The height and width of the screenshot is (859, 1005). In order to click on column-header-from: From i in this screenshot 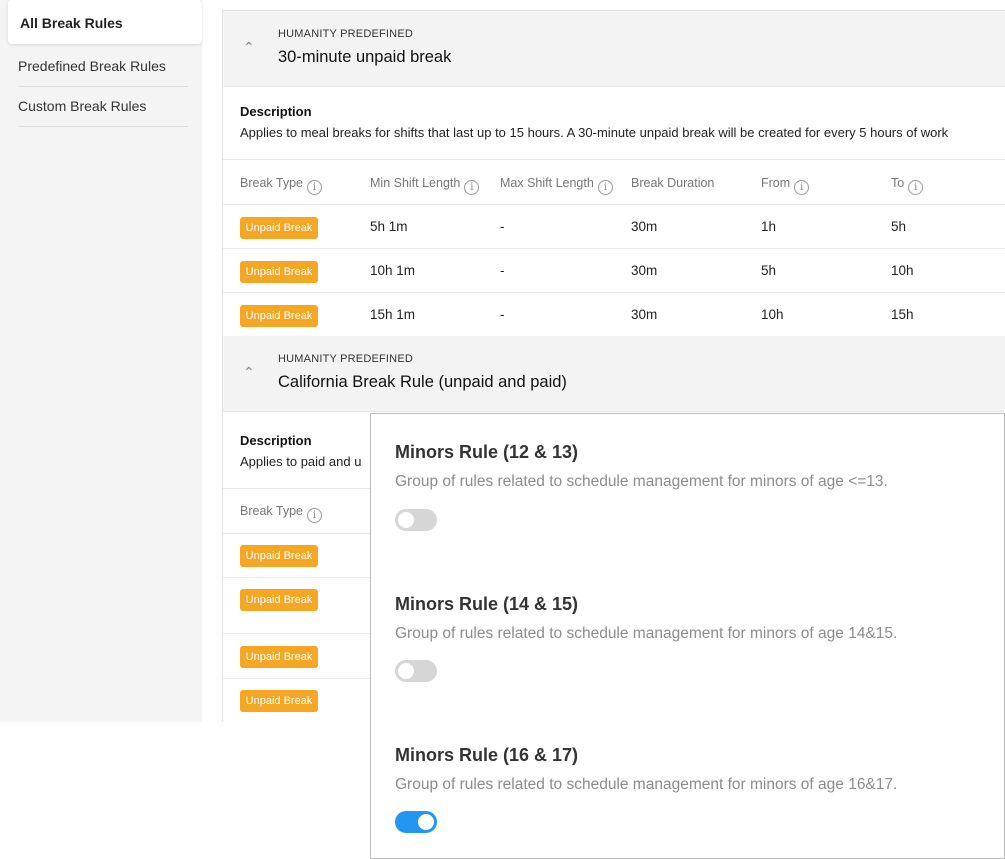, I will do `click(785, 185)`.